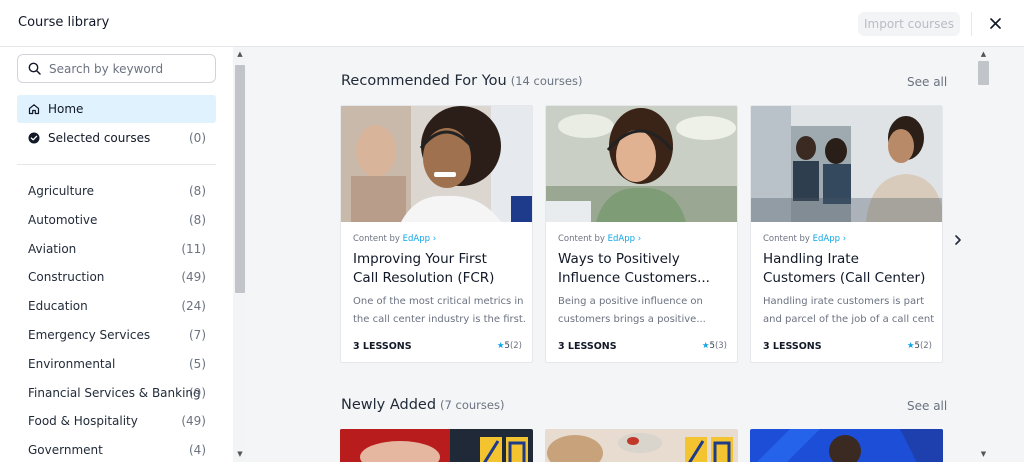 The image size is (1024, 462). What do you see at coordinates (844, 301) in the screenshot?
I see `description-line: Handling irate customers is part` at bounding box center [844, 301].